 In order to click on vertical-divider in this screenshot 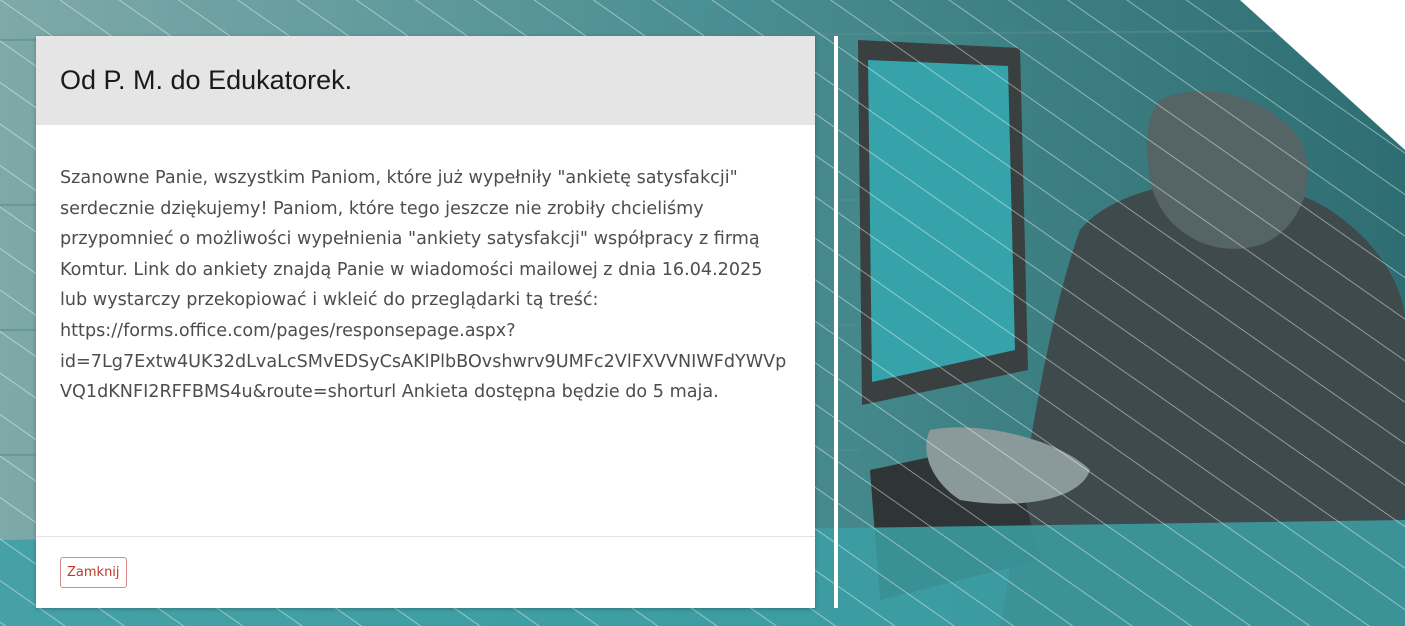, I will do `click(836, 322)`.